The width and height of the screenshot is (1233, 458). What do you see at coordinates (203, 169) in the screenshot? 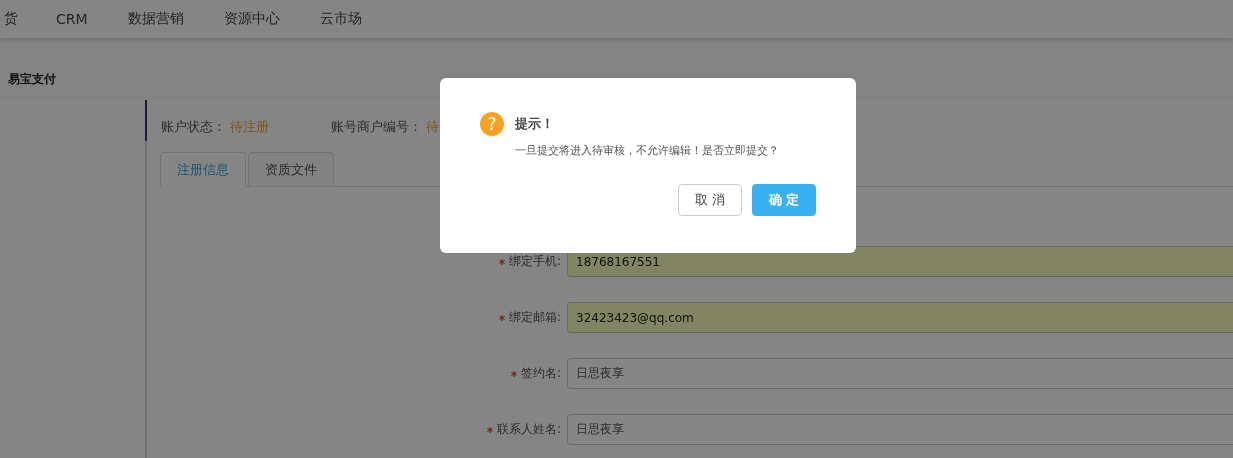
I see `tab: 注册信息` at bounding box center [203, 169].